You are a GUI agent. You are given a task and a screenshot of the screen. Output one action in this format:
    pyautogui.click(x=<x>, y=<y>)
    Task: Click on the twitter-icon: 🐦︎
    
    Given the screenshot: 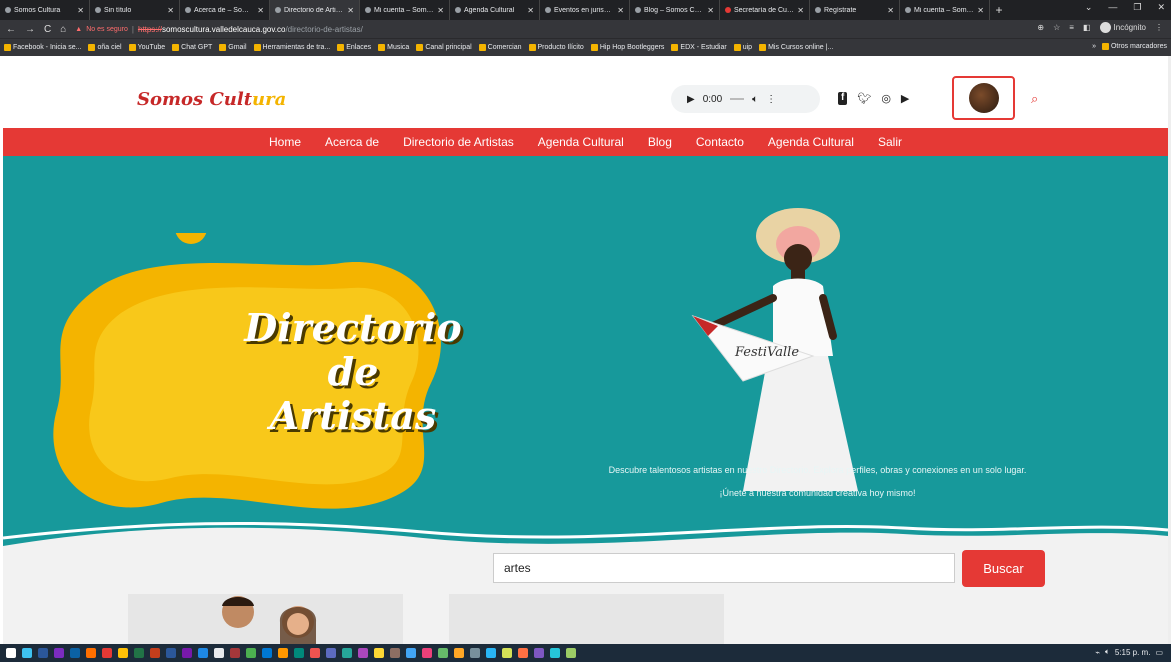 What is the action you would take?
    pyautogui.click(x=864, y=98)
    